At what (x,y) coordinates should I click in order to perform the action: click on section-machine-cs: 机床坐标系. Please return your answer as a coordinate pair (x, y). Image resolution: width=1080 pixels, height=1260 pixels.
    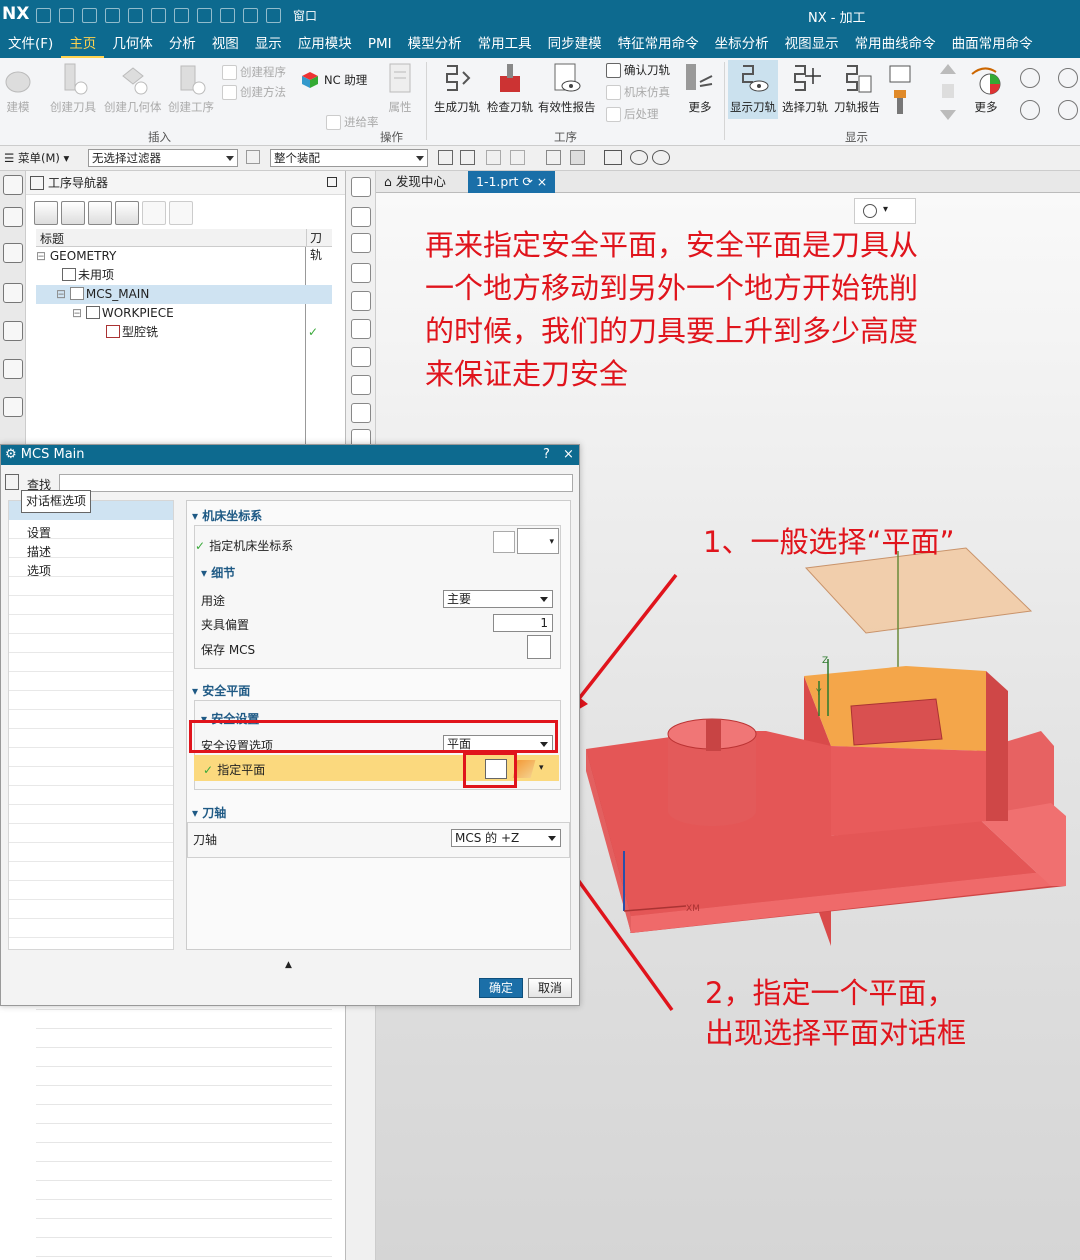
    Looking at the image, I should click on (227, 515).